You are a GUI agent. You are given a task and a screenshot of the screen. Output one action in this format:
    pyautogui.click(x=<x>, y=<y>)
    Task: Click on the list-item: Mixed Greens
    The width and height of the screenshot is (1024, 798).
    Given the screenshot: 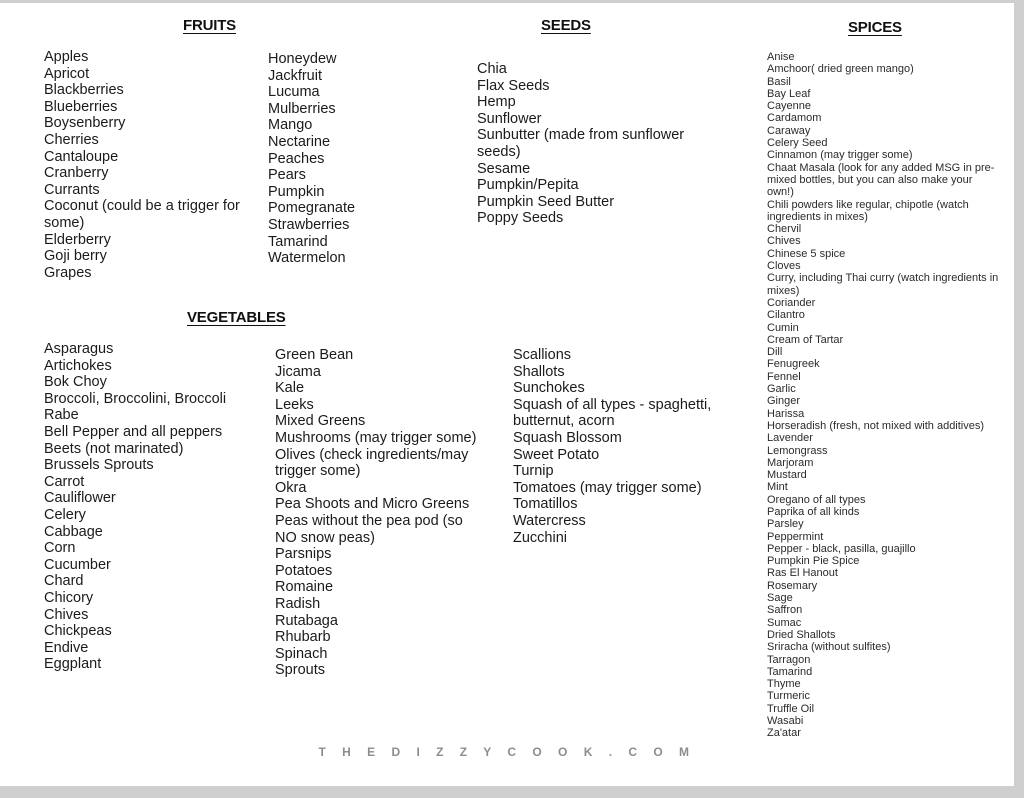 What is the action you would take?
    pyautogui.click(x=320, y=421)
    